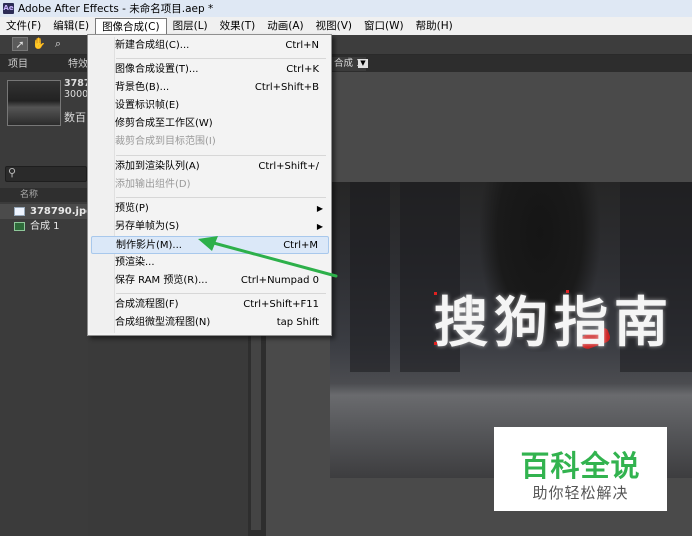 The image size is (692, 536). Describe the element at coordinates (210, 70) in the screenshot. I see `menu-item-composition-settings: 图像合成设置(T)... Ctrl+K` at that location.